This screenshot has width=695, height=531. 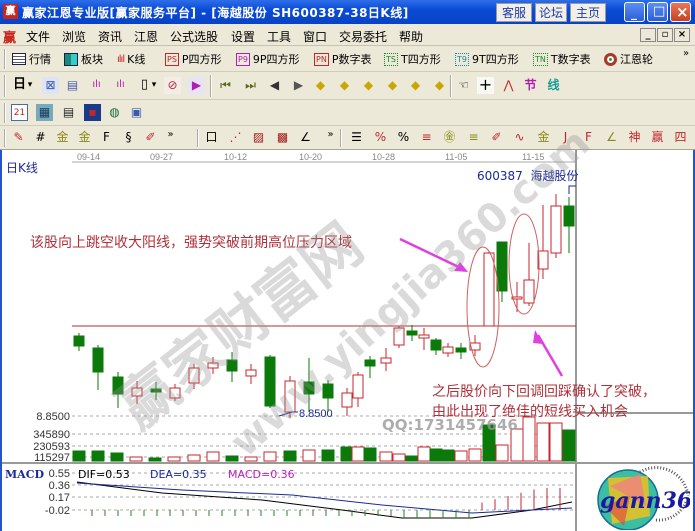 I want to click on dif-line, so click(x=324, y=500).